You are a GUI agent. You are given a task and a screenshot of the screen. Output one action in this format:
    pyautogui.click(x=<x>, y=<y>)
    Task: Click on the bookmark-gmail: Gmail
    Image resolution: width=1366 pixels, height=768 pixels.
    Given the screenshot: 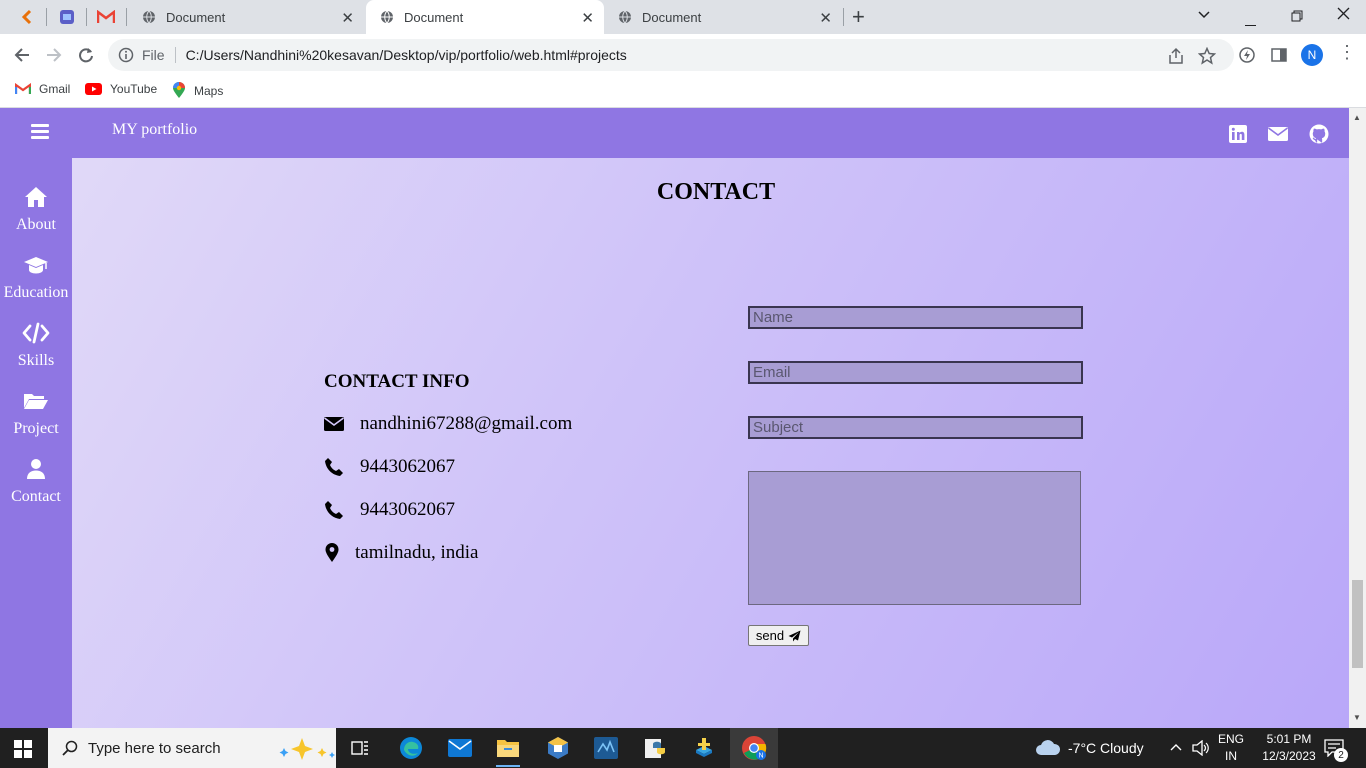 What is the action you would take?
    pyautogui.click(x=42, y=89)
    